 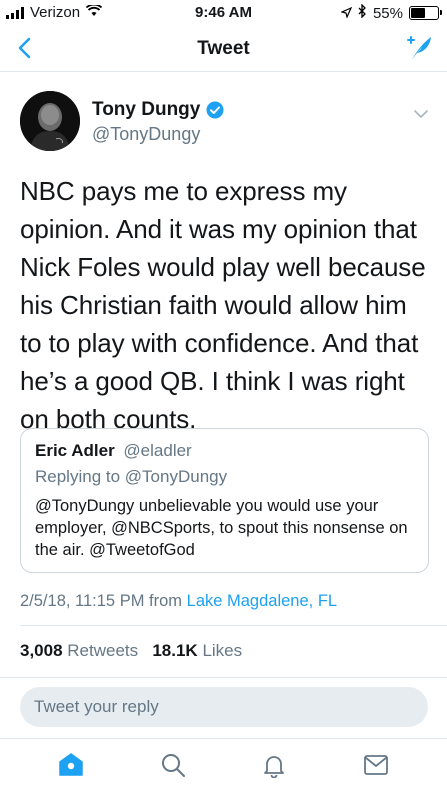 What do you see at coordinates (157, 450) in the screenshot?
I see `quoted-author-handle: @eladler` at bounding box center [157, 450].